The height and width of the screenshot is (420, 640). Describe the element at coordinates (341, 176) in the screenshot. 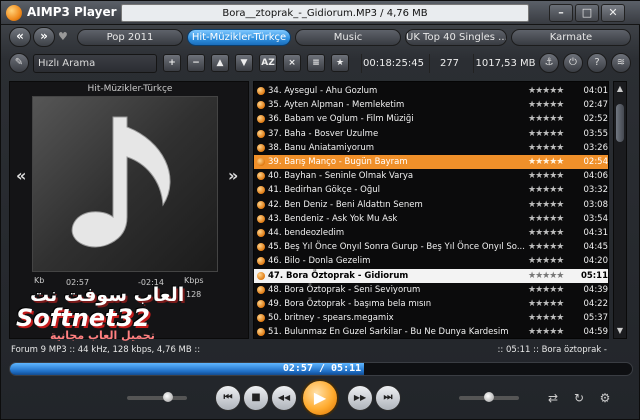

I see `track-title: 40. Bayhan - Seninle Olmak Varya` at that location.